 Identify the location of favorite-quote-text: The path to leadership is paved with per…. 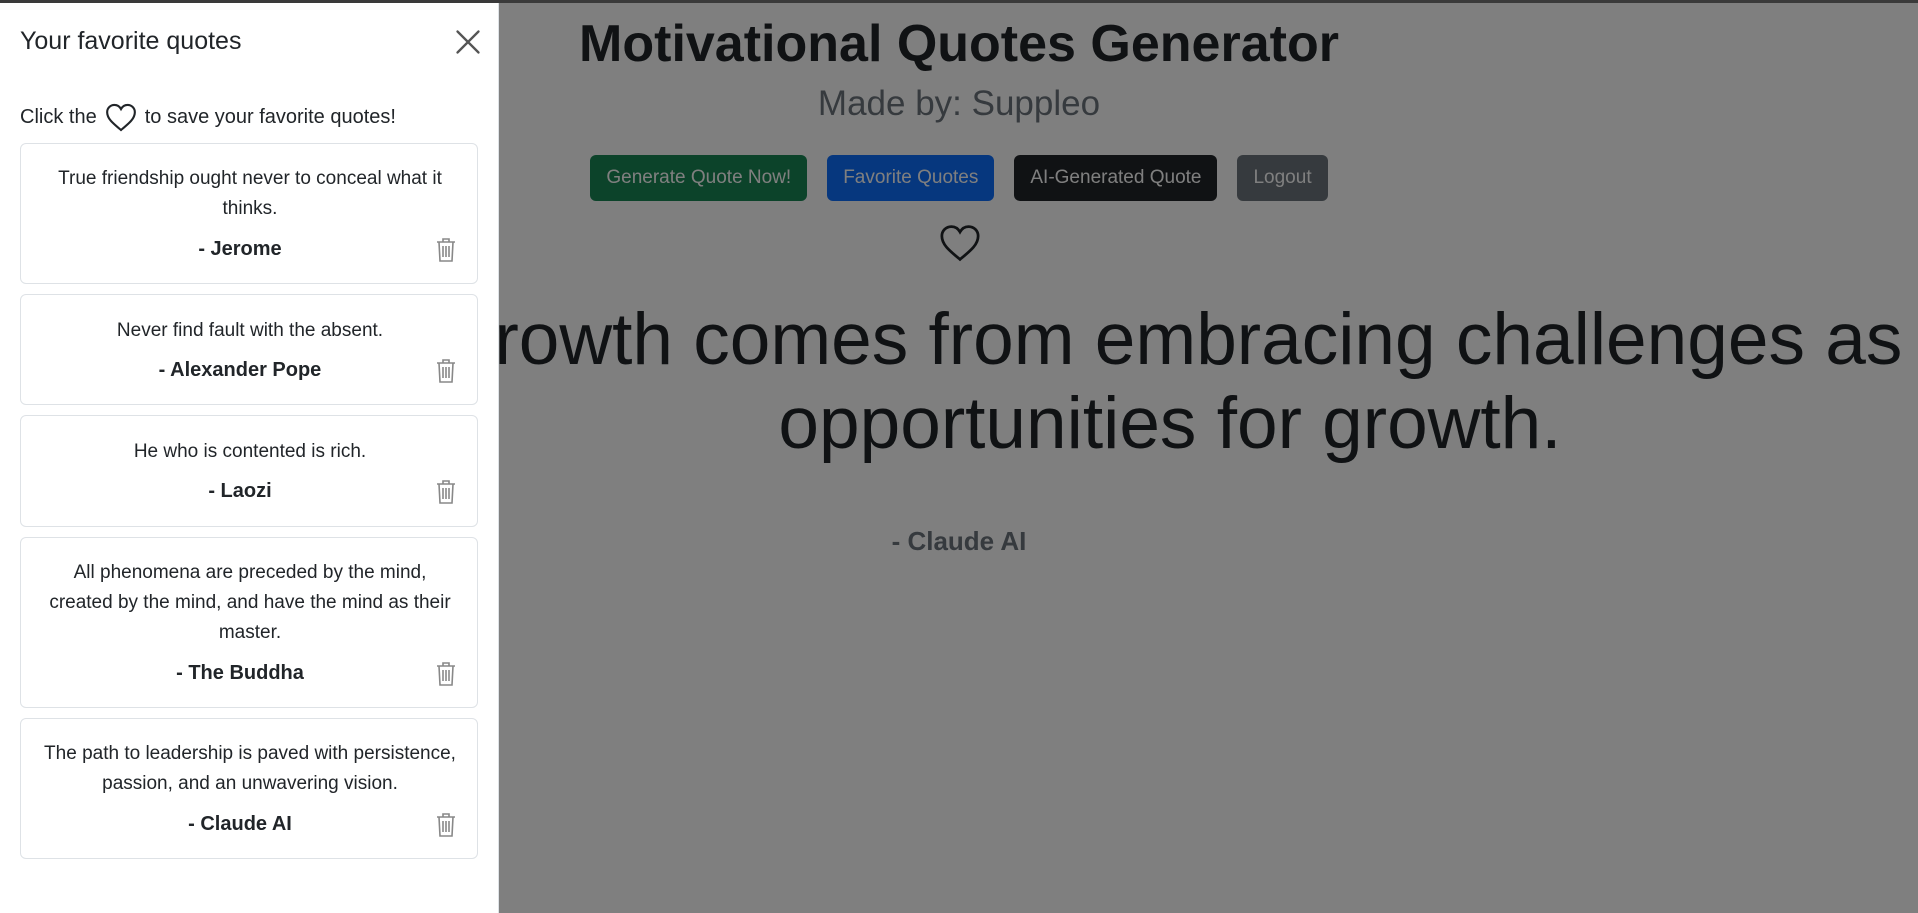
(250, 768).